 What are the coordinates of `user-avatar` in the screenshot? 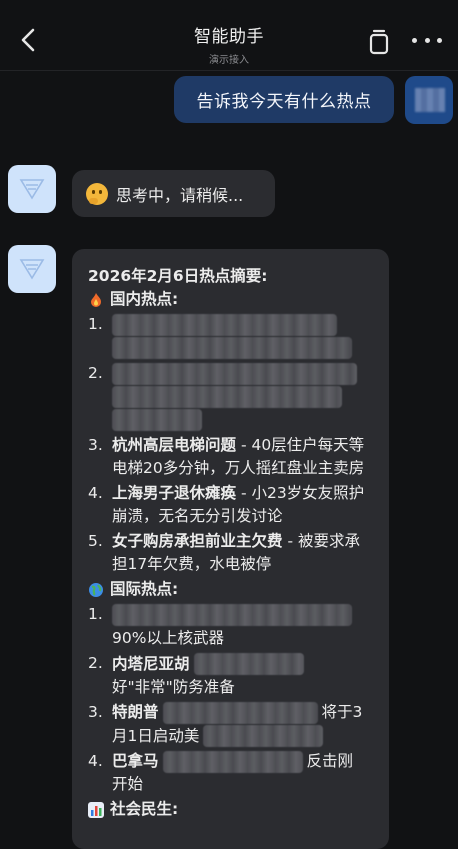 It's located at (429, 100).